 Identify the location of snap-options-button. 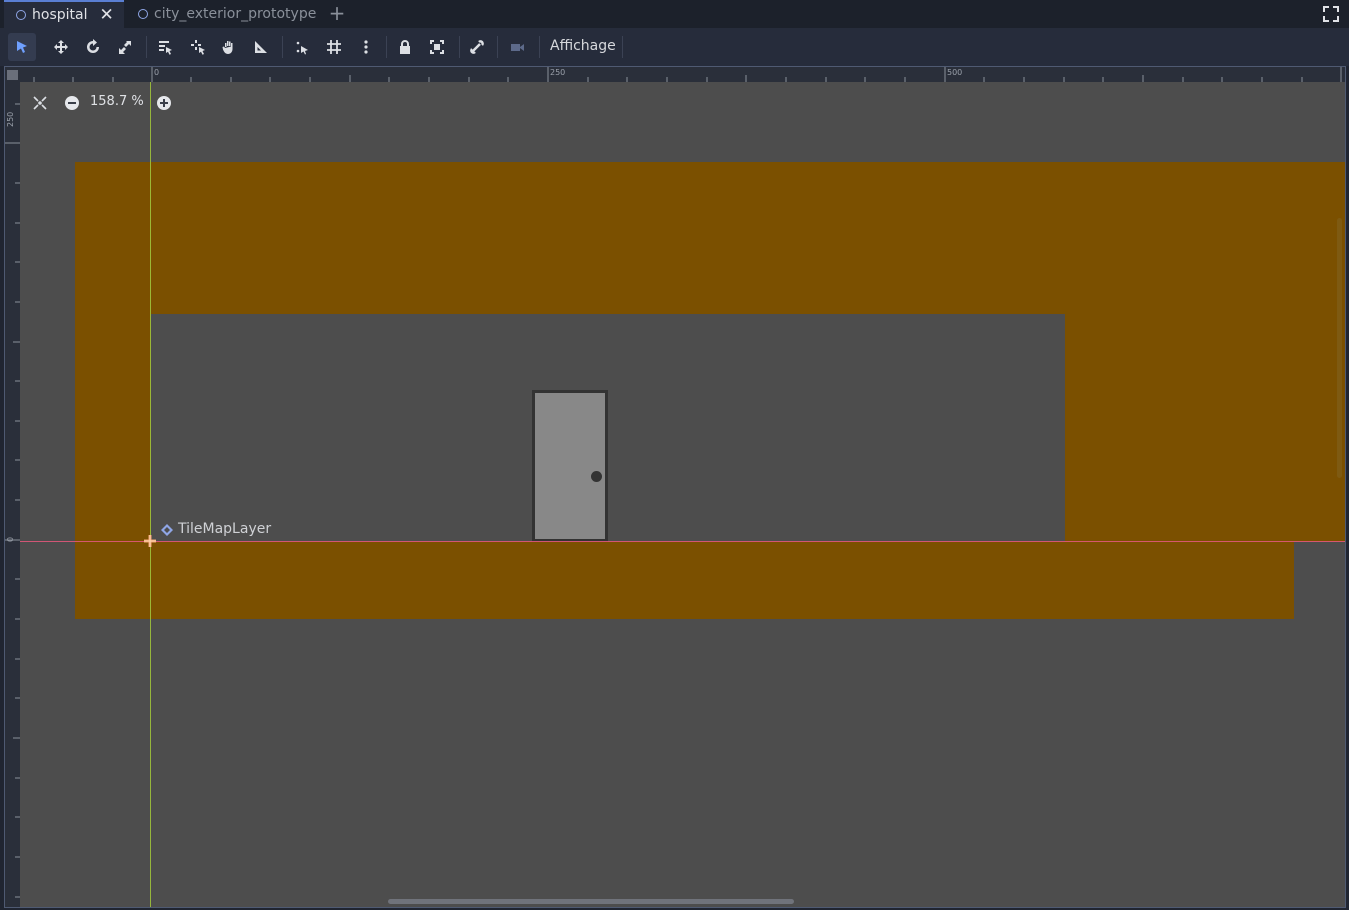
(366, 47).